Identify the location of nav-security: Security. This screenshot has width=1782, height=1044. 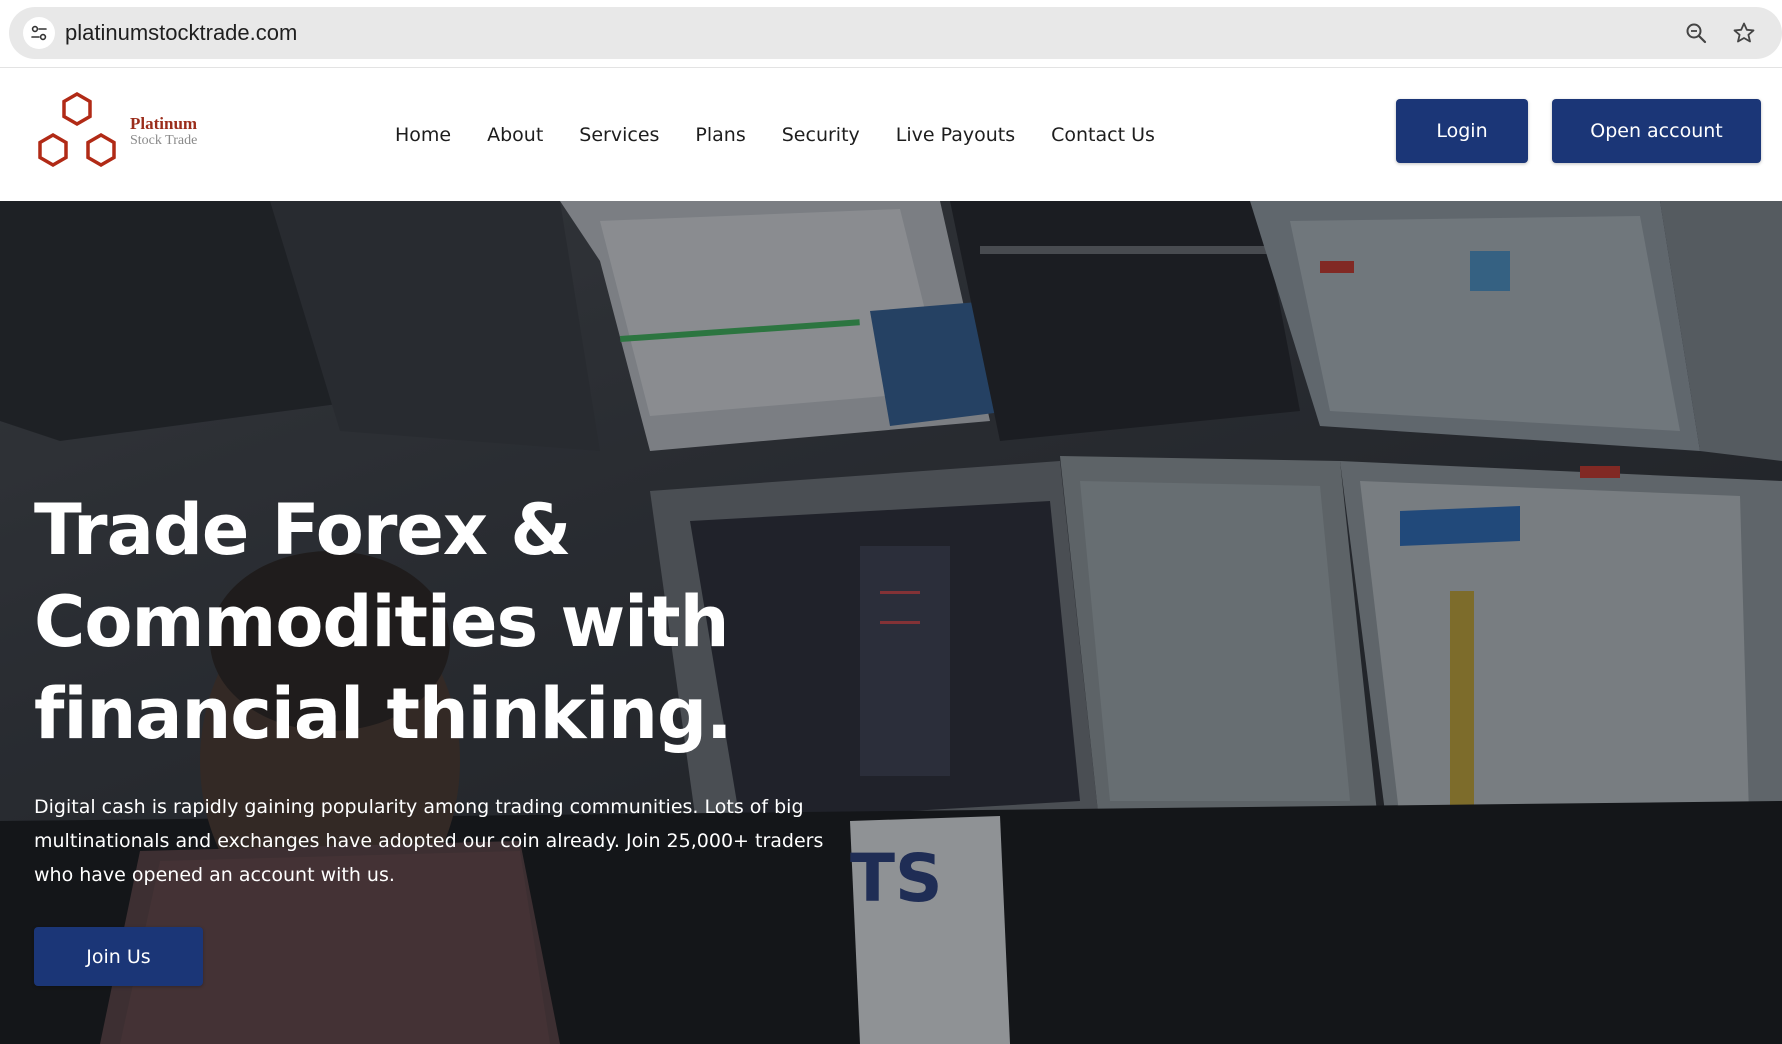
(821, 135).